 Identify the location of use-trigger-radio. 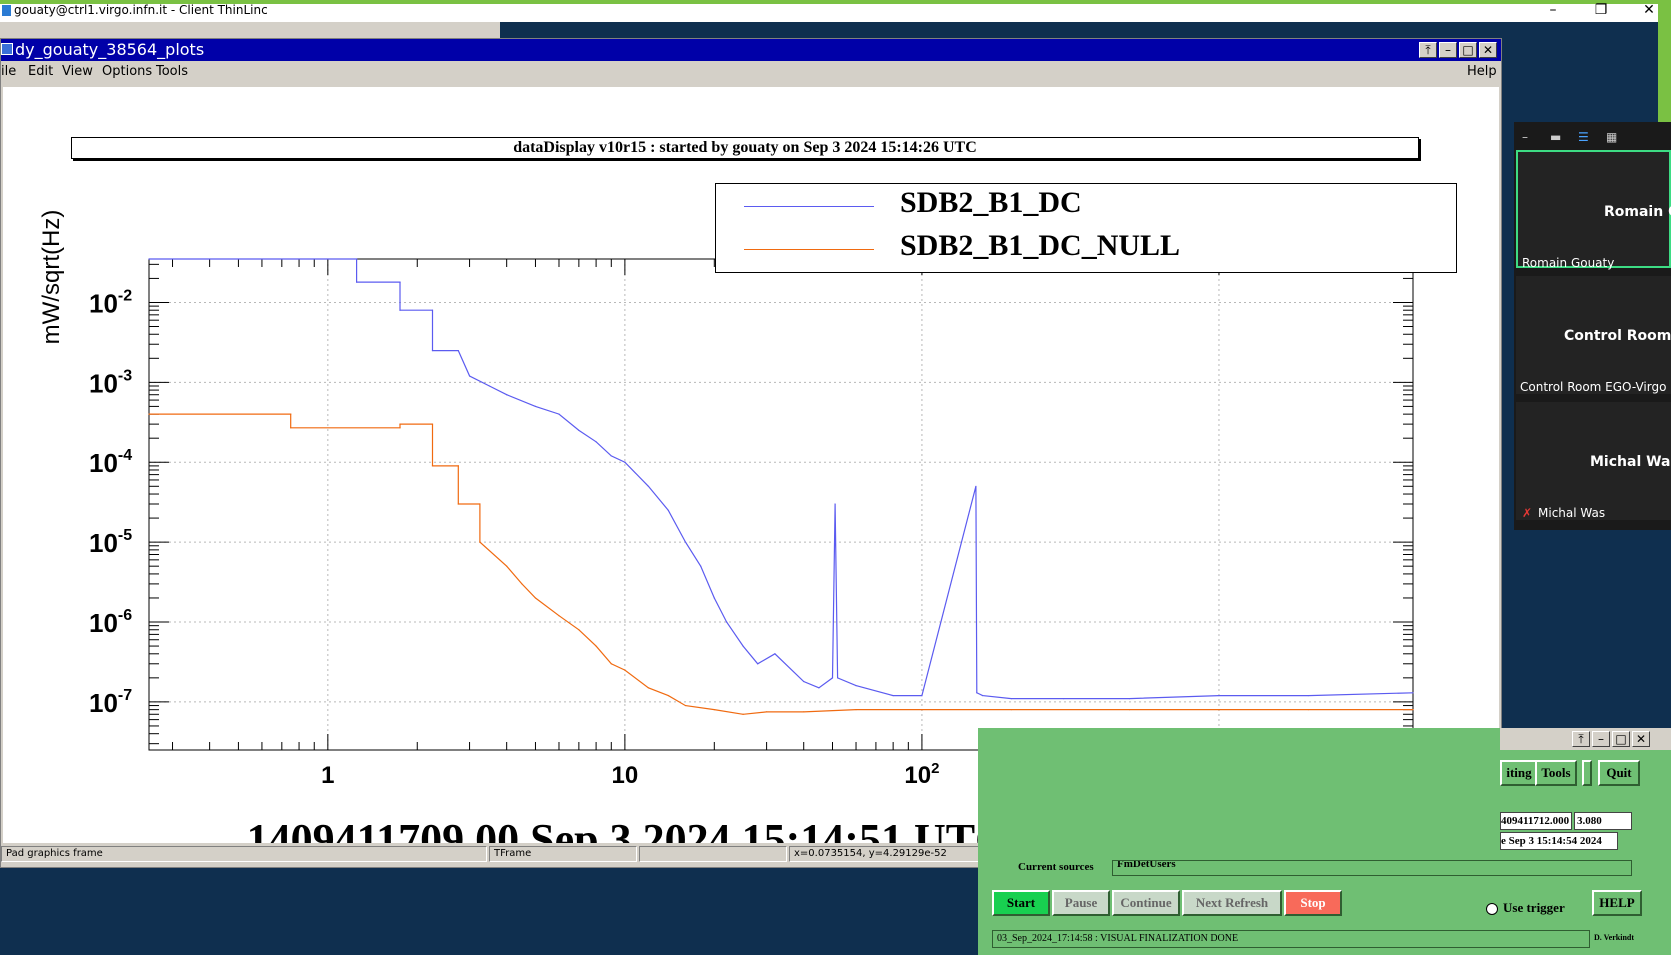
(1492, 909).